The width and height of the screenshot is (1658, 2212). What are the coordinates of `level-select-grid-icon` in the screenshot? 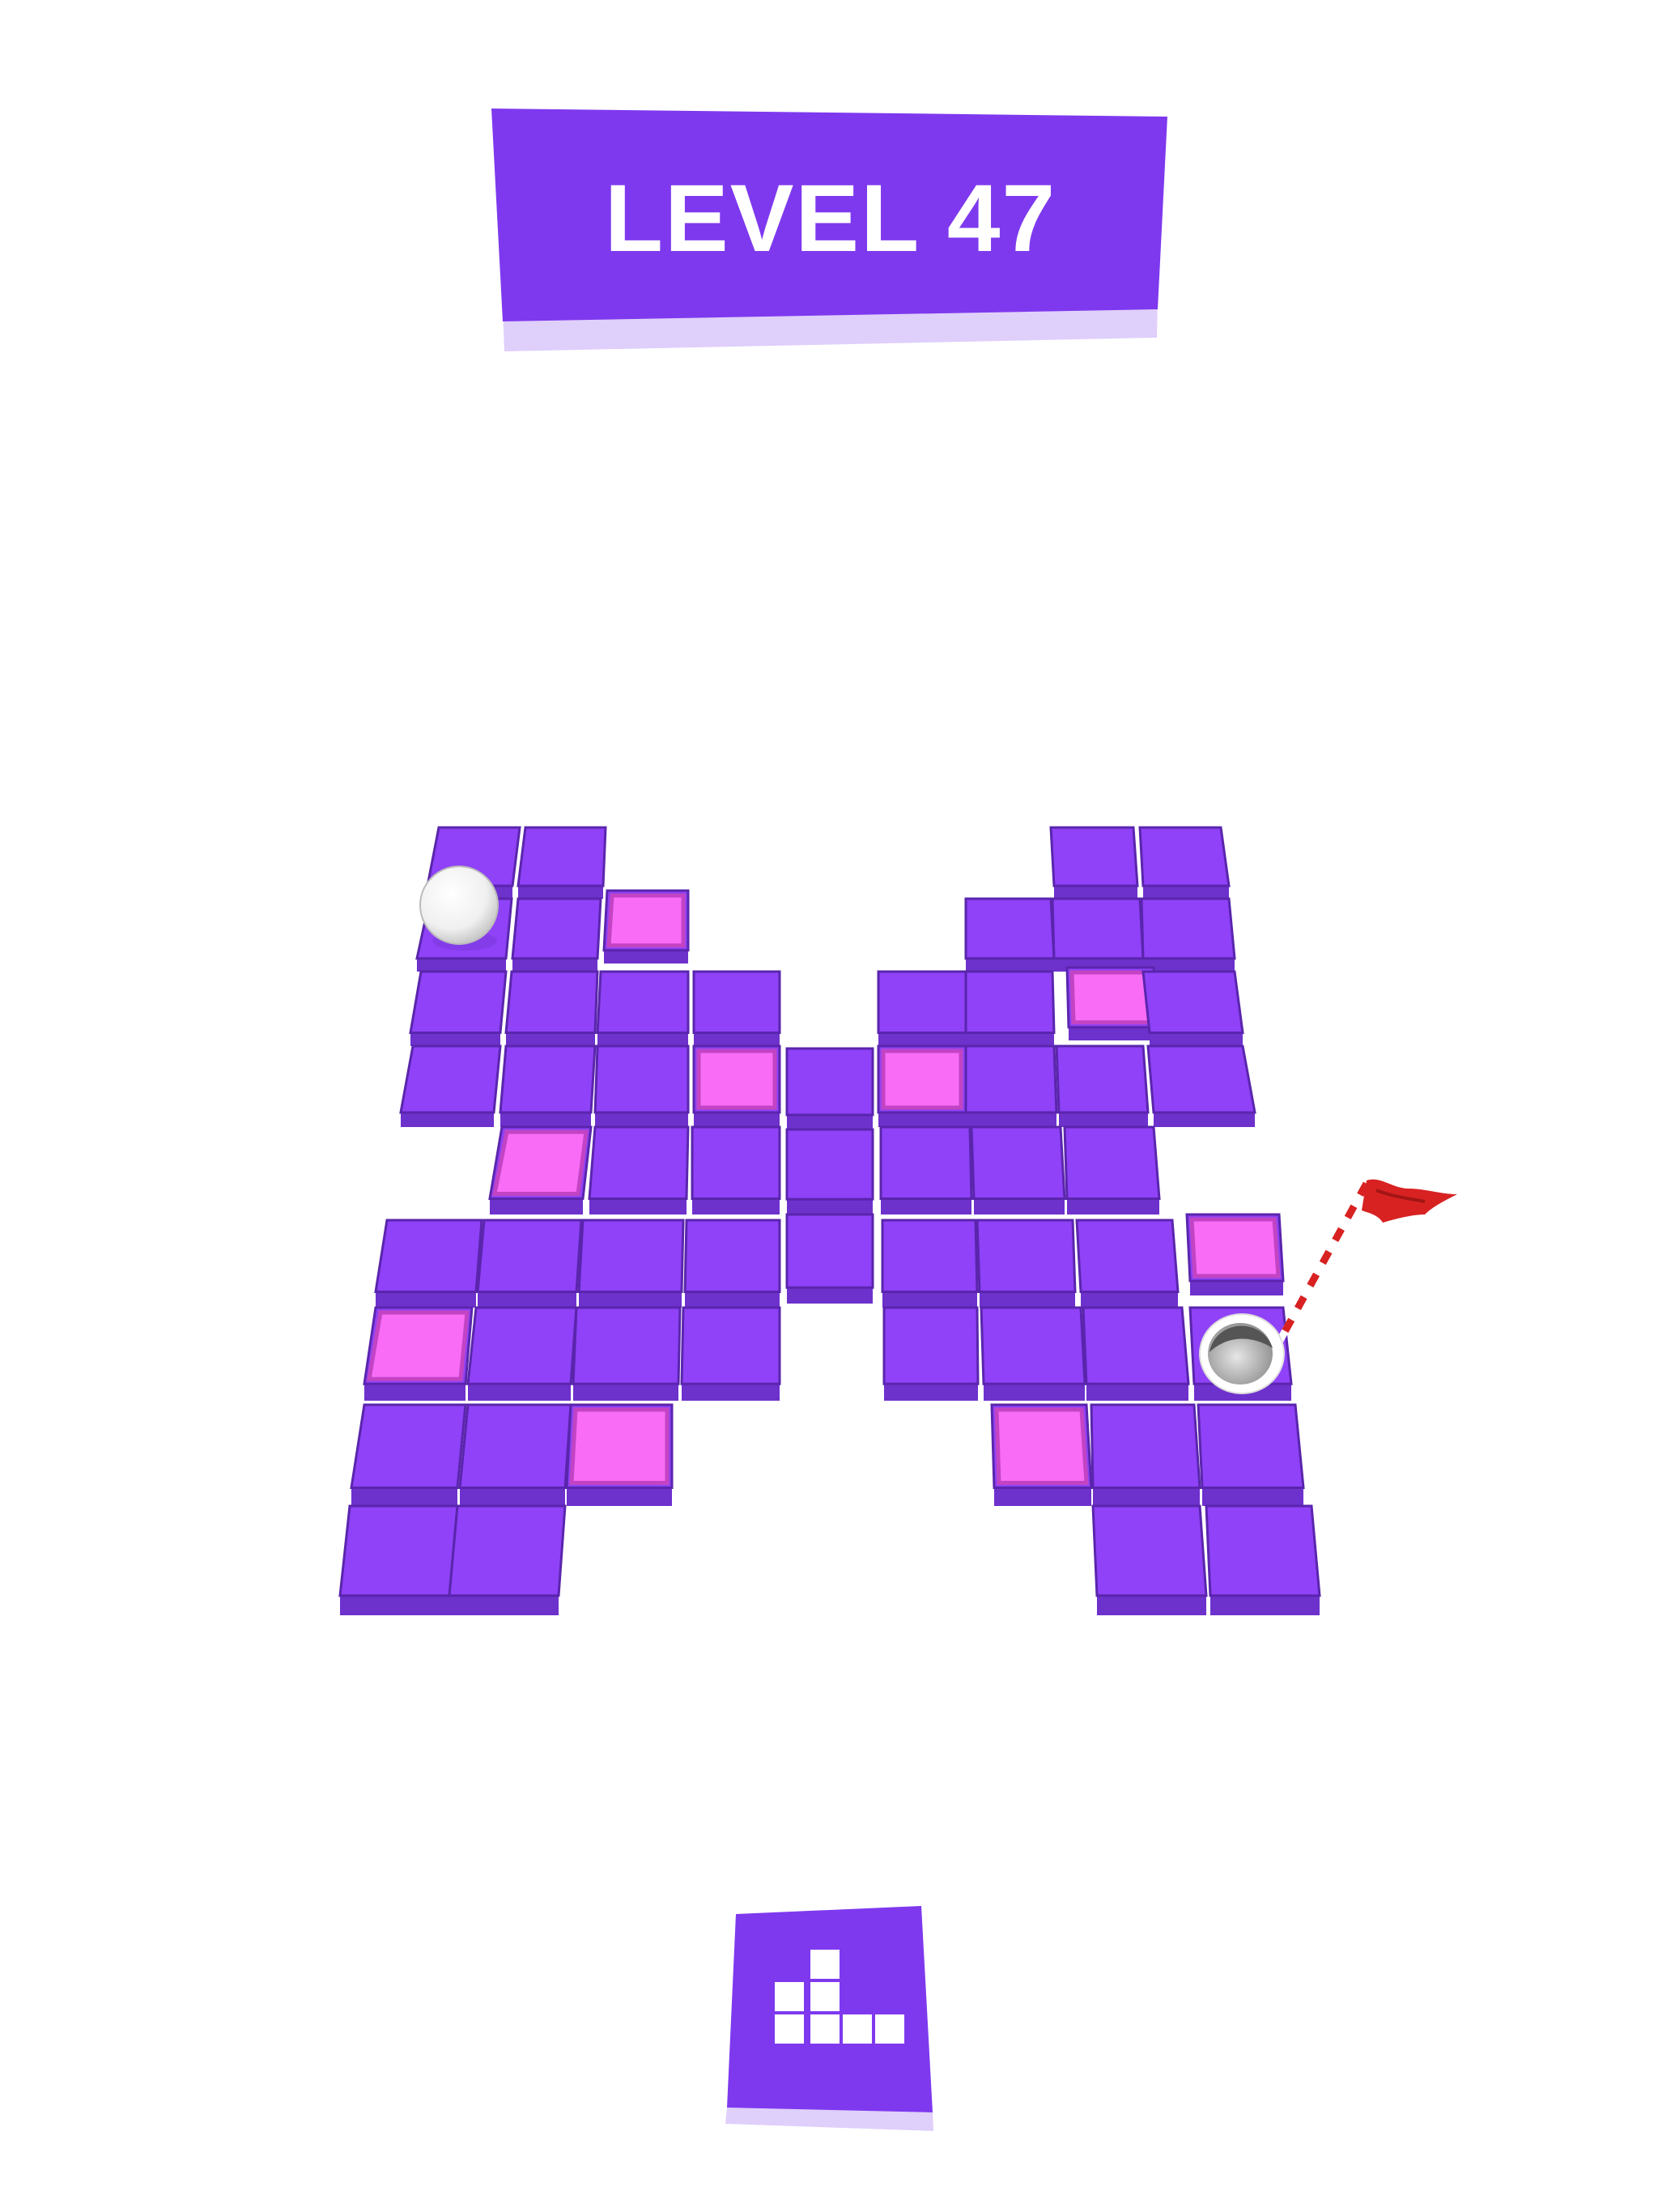 It's located at (829, 2018).